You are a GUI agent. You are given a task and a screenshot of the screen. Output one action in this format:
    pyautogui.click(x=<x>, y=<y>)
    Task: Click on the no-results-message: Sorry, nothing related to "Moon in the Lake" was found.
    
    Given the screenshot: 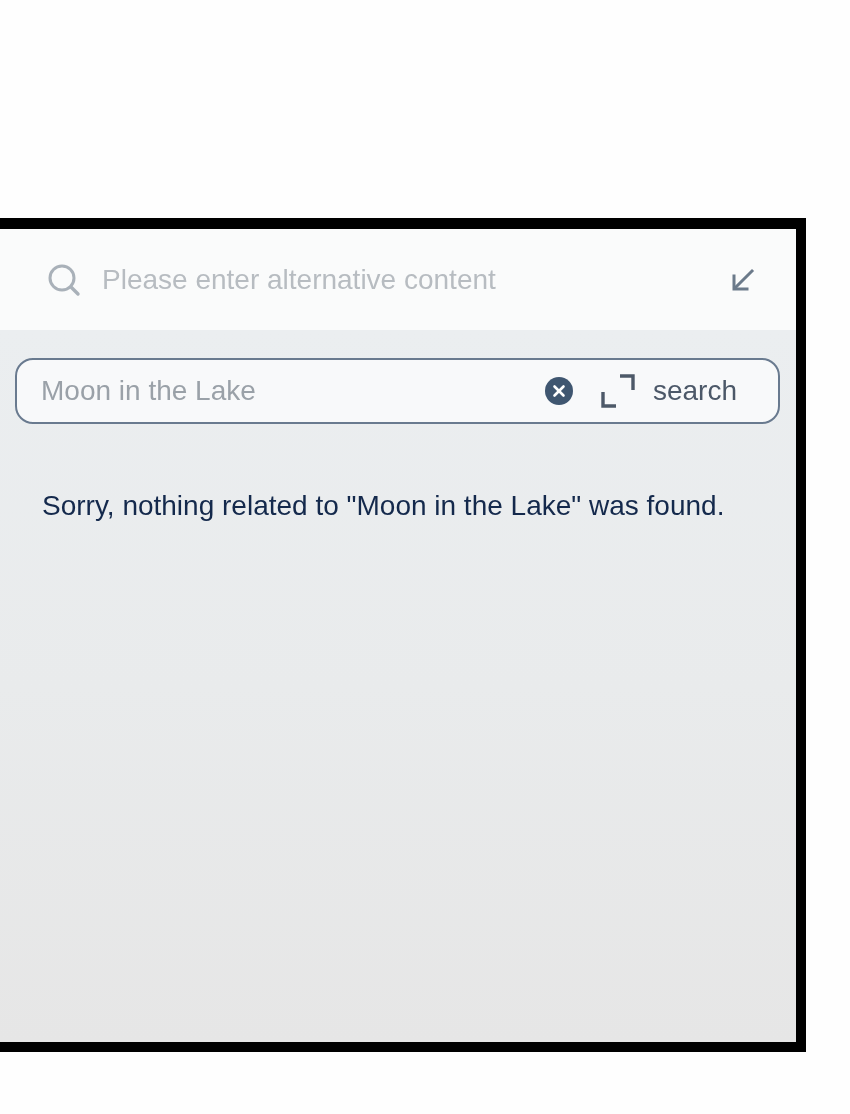 What is the action you would take?
    pyautogui.click(x=384, y=506)
    